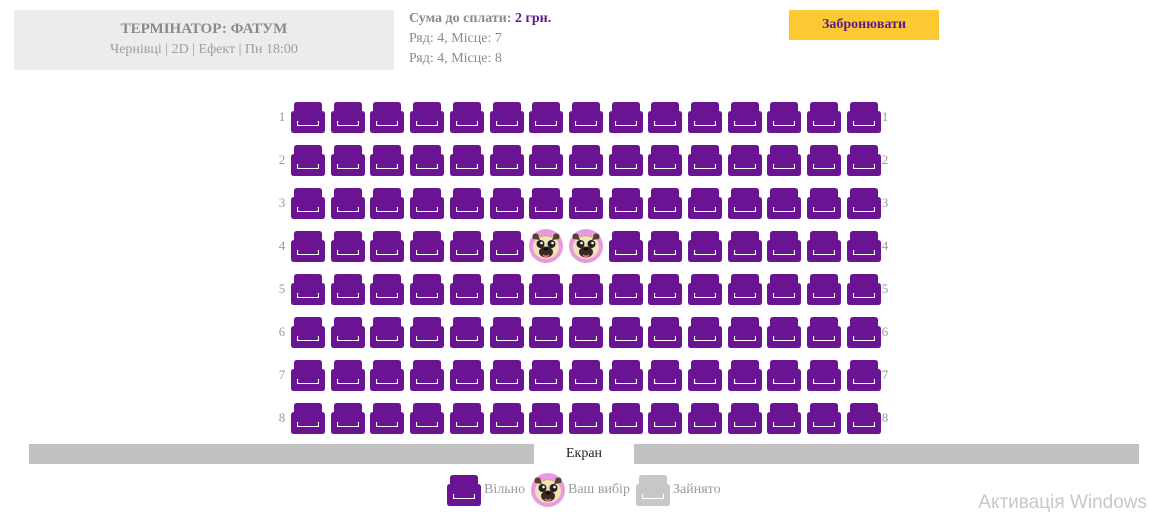  I want to click on seat-free-r2-s4, so click(427, 160).